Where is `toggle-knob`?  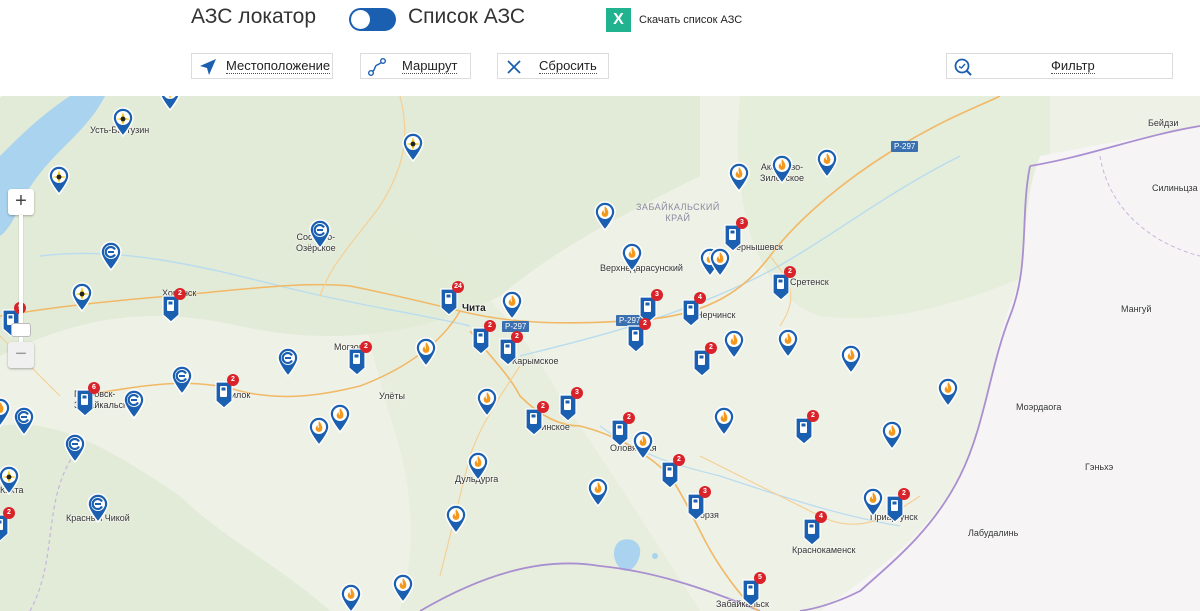 toggle-knob is located at coordinates (360, 19).